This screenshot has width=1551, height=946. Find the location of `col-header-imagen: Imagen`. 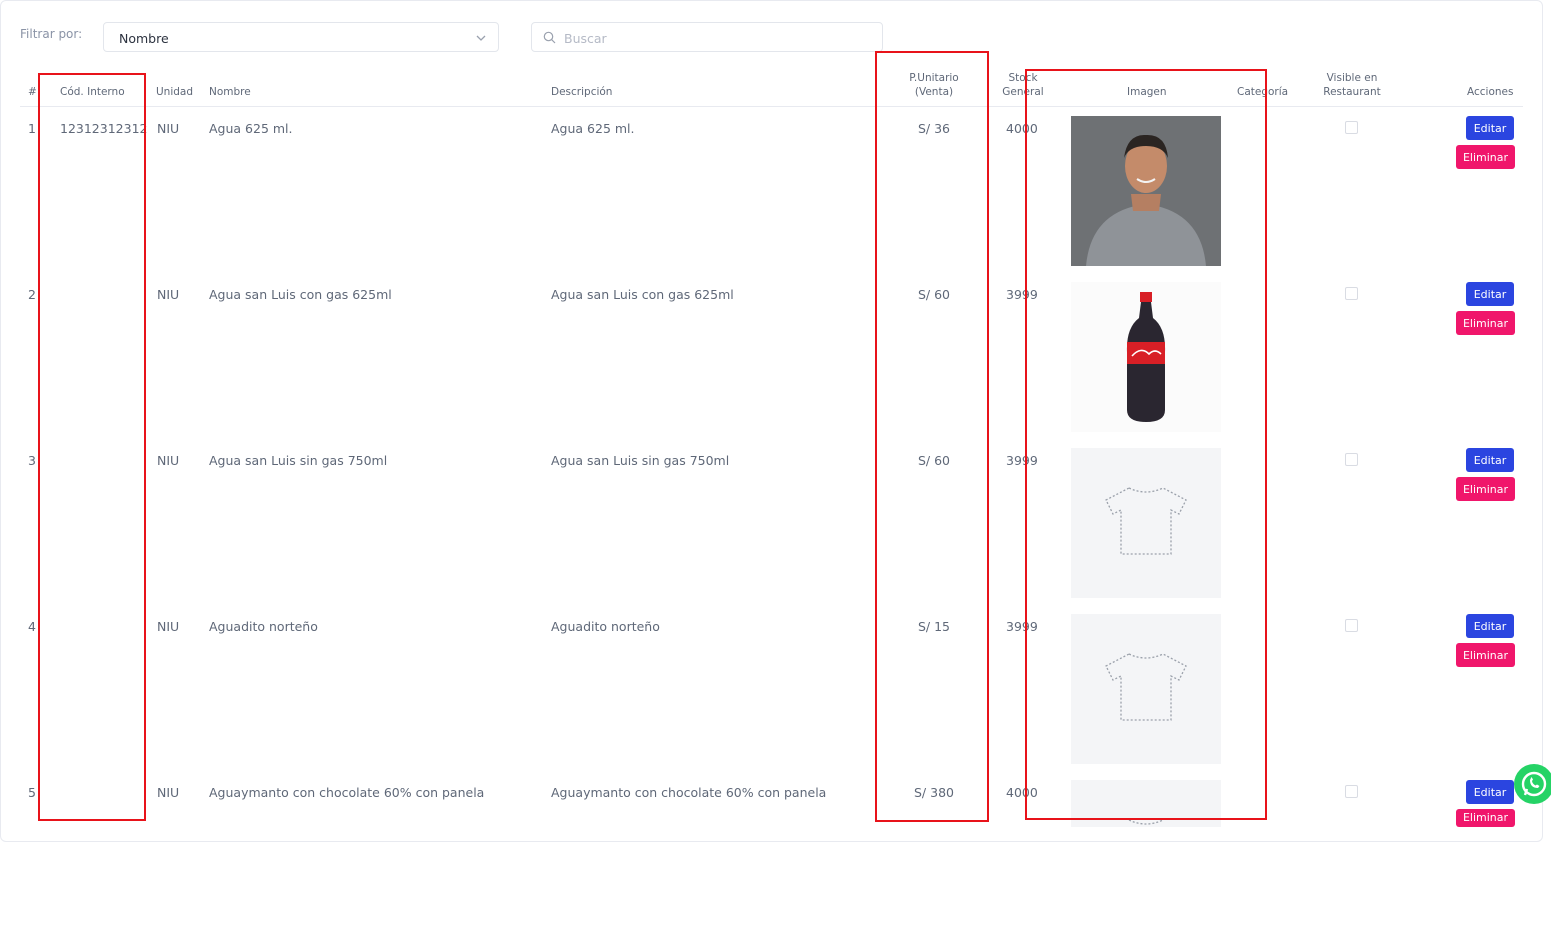

col-header-imagen: Imagen is located at coordinates (1147, 92).